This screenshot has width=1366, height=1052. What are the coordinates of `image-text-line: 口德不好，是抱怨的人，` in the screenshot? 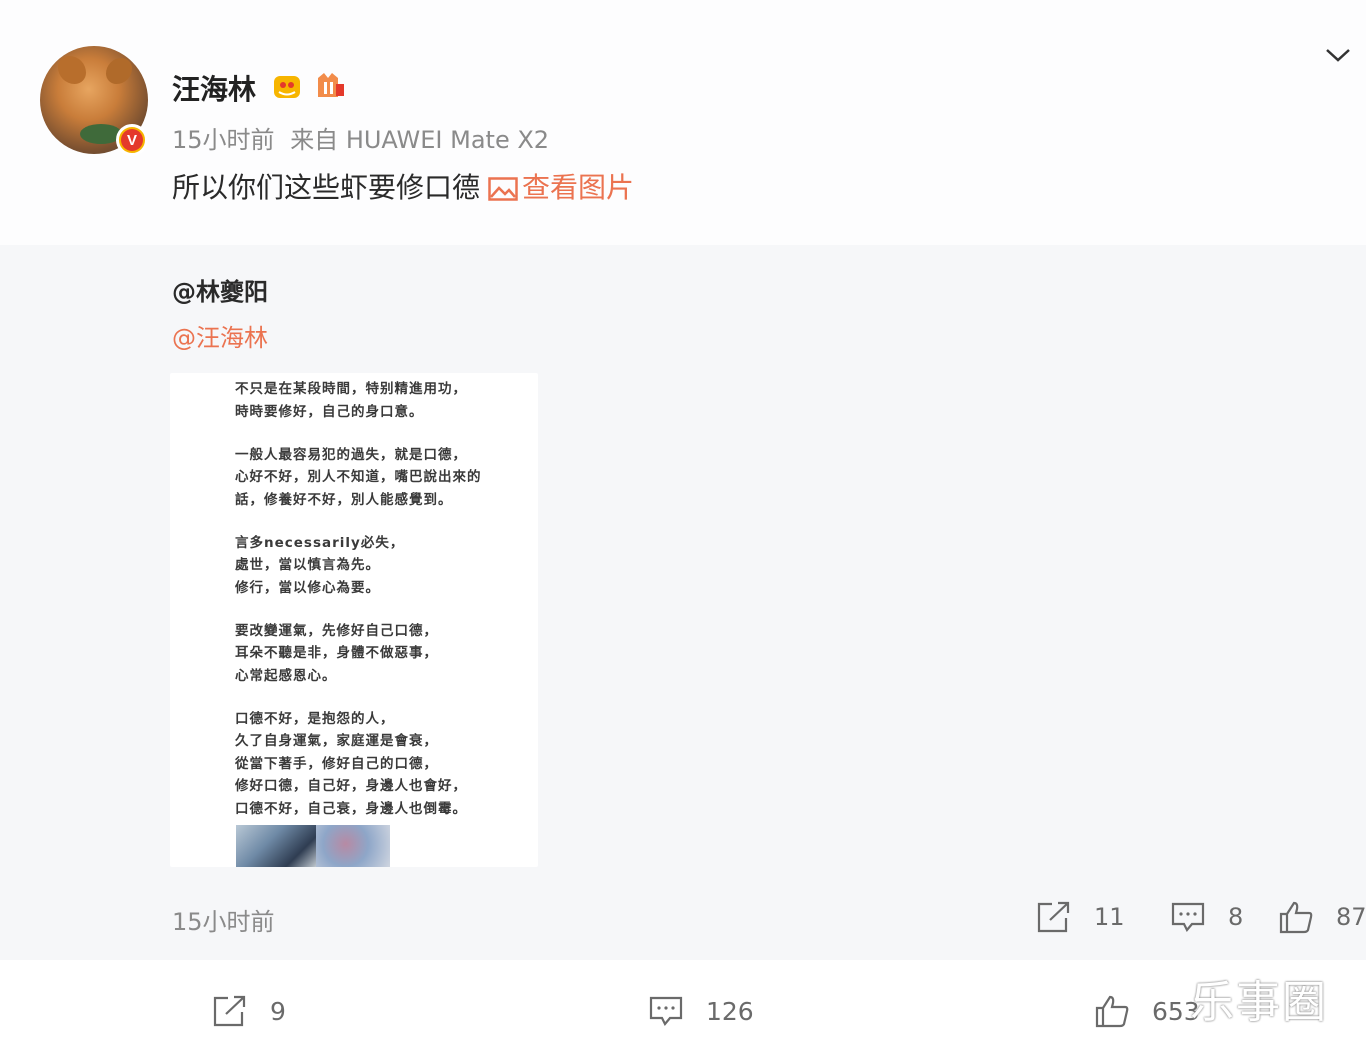 It's located at (315, 719).